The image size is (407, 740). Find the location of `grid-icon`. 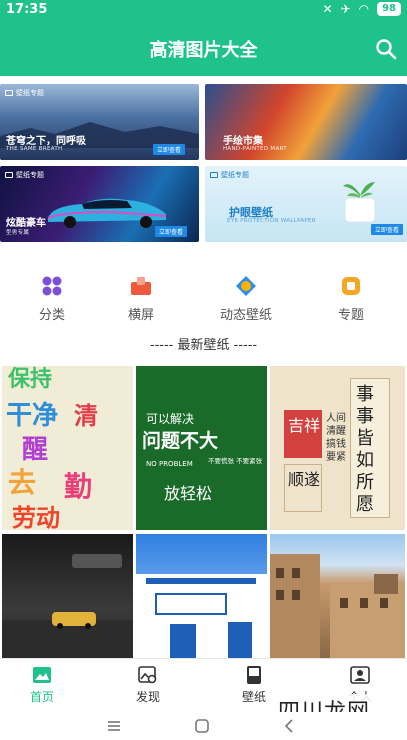

grid-icon is located at coordinates (52, 286).